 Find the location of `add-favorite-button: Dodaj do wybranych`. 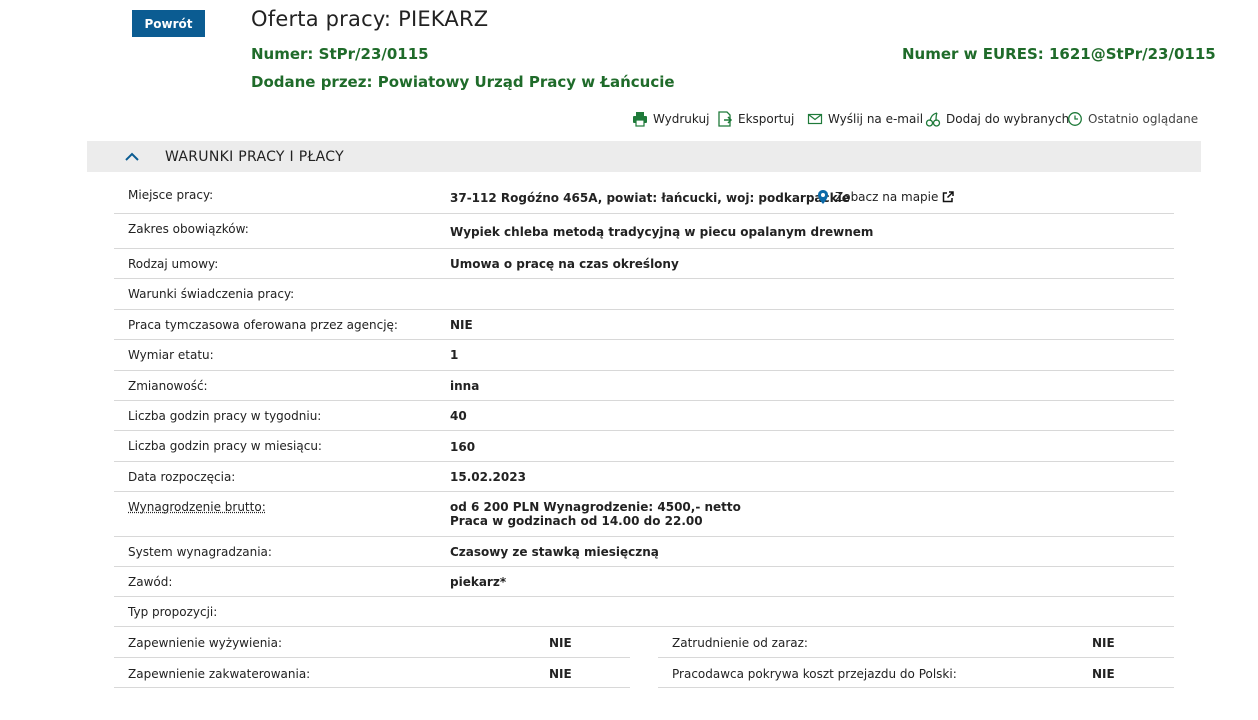

add-favorite-button: Dodaj do wybranych is located at coordinates (997, 119).